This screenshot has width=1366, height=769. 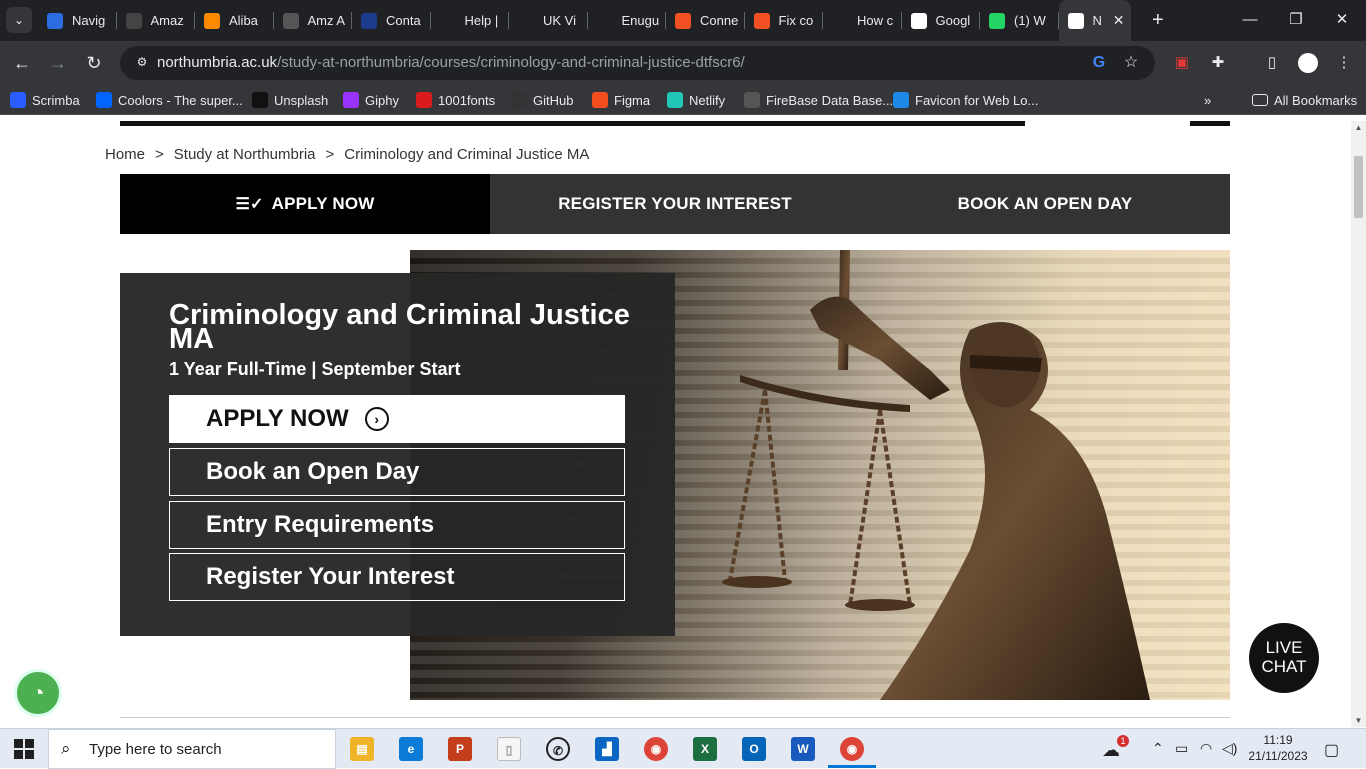 I want to click on breadcrumb-study: Study at Northumbria, so click(x=245, y=154).